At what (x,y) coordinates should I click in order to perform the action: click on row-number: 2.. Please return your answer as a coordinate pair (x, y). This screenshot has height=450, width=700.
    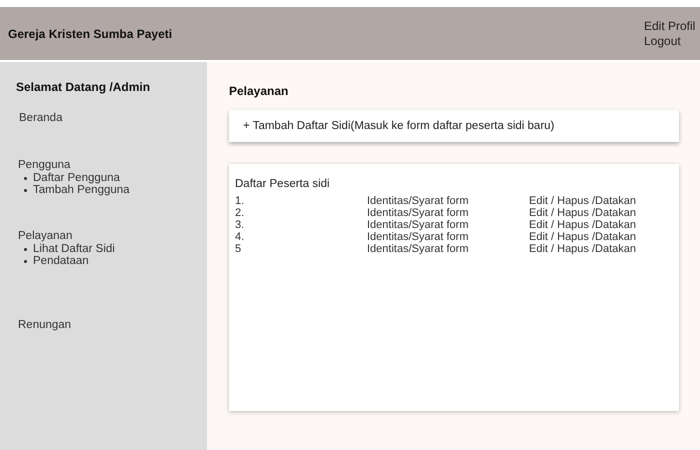
    Looking at the image, I should click on (240, 213).